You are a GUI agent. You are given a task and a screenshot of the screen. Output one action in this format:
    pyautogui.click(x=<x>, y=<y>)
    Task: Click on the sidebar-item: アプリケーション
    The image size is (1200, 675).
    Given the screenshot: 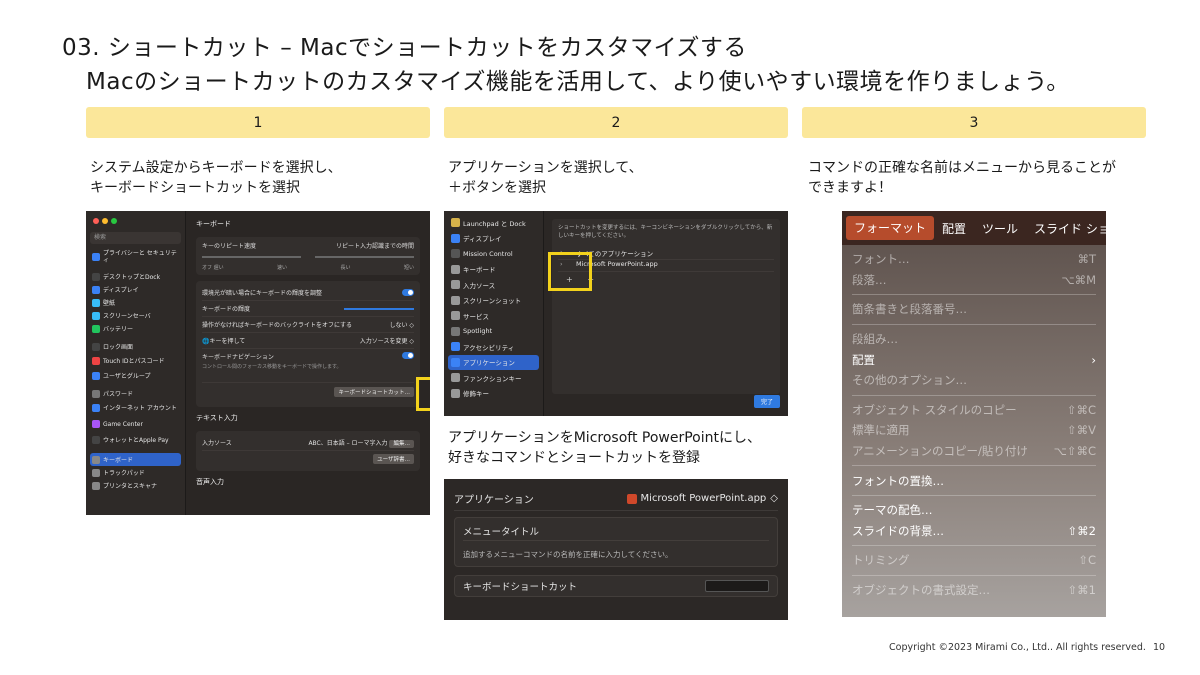 What is the action you would take?
    pyautogui.click(x=493, y=362)
    